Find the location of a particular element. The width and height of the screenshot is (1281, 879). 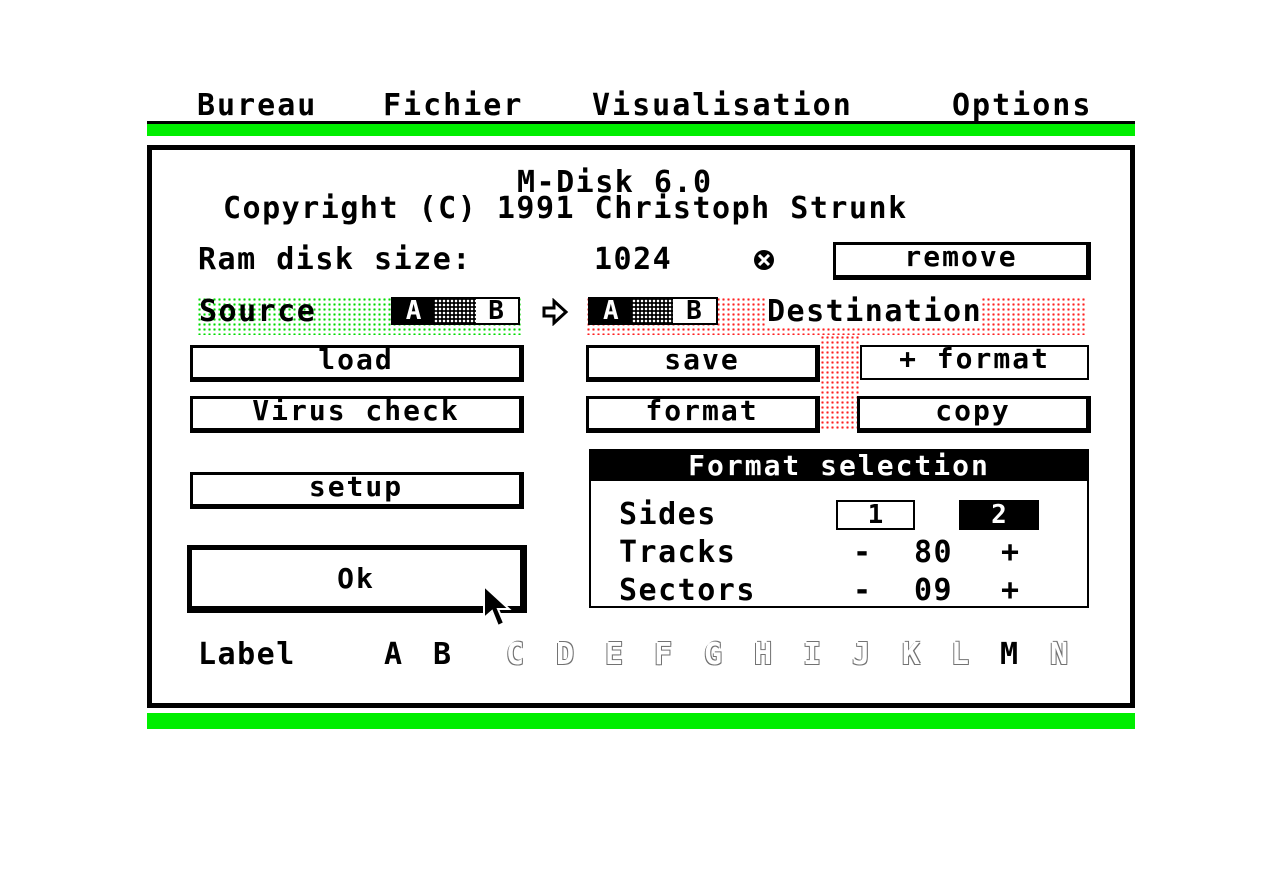

source-drive-separator is located at coordinates (455, 311).